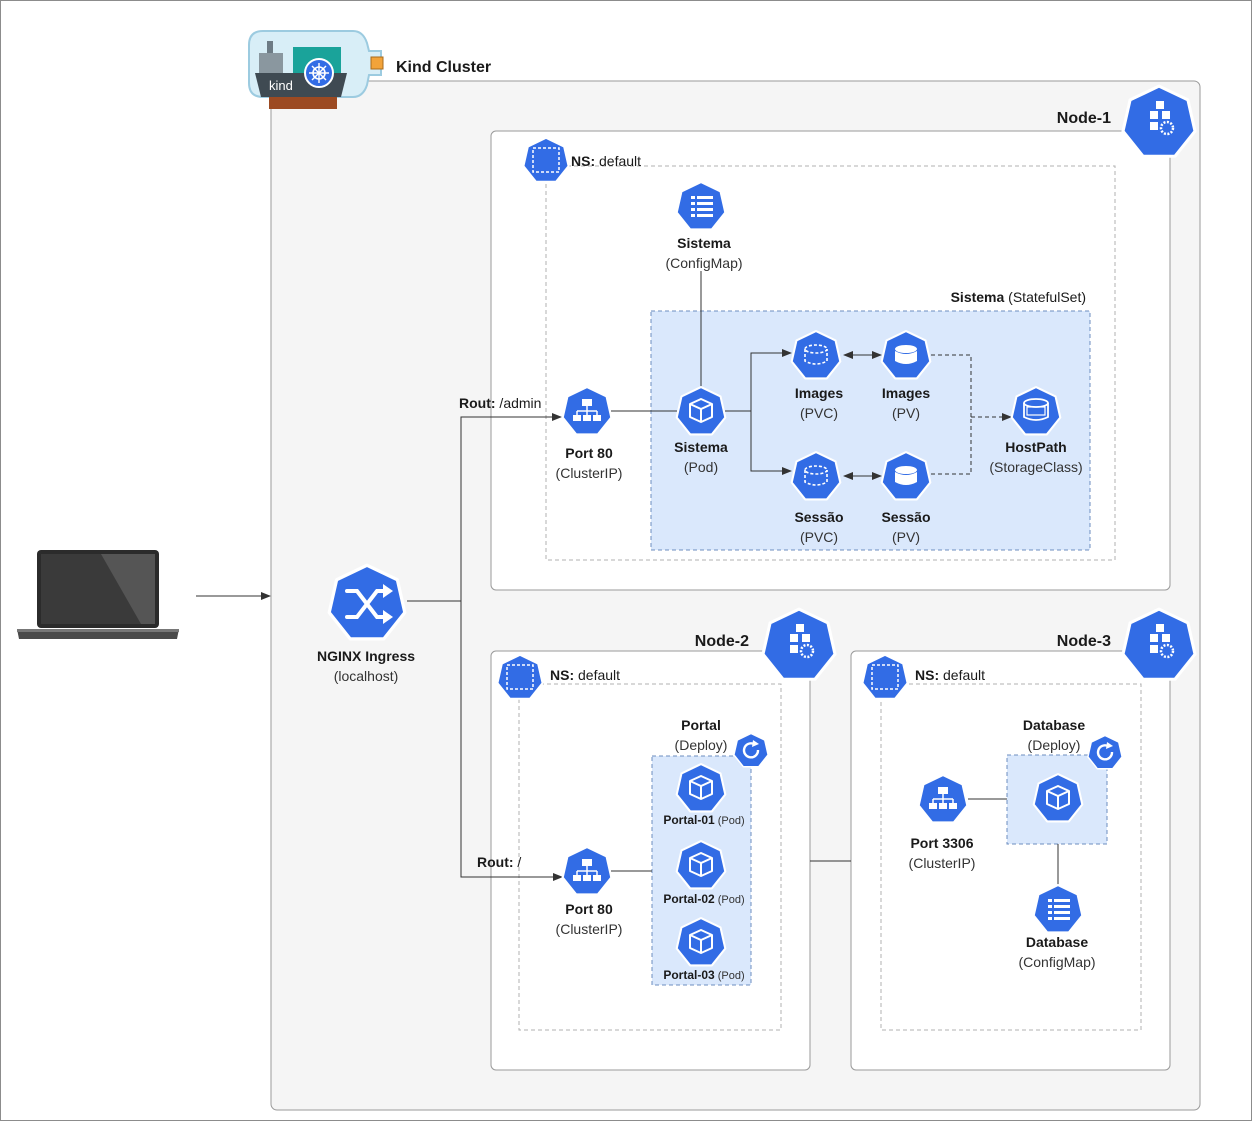  What do you see at coordinates (906, 413) in the screenshot?
I see `images-pv-sub: (PV)` at bounding box center [906, 413].